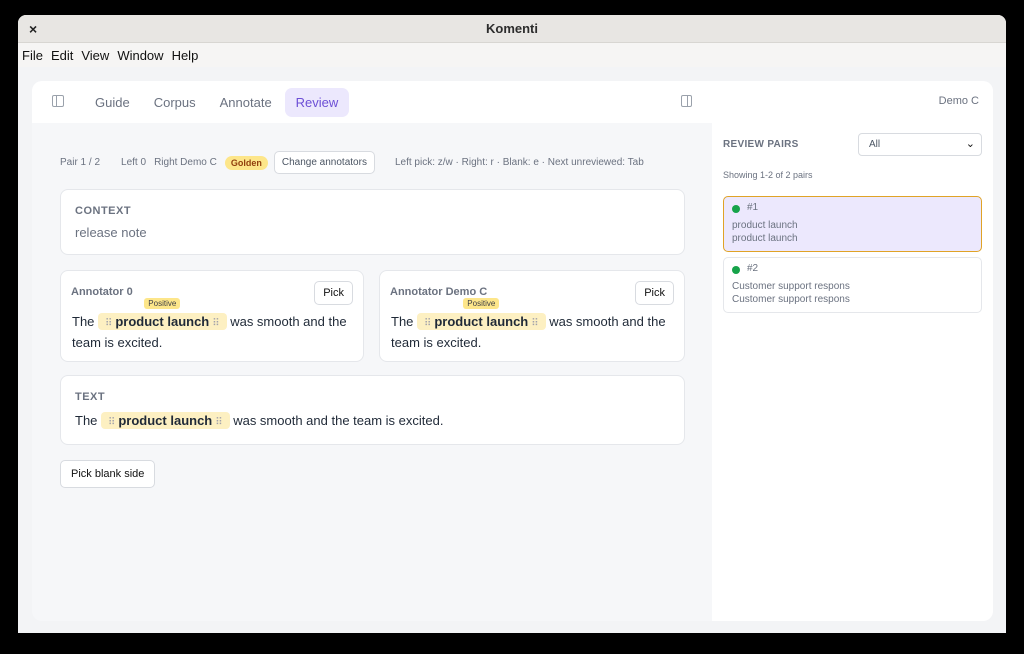  What do you see at coordinates (32, 55) in the screenshot?
I see `menu-file: File` at bounding box center [32, 55].